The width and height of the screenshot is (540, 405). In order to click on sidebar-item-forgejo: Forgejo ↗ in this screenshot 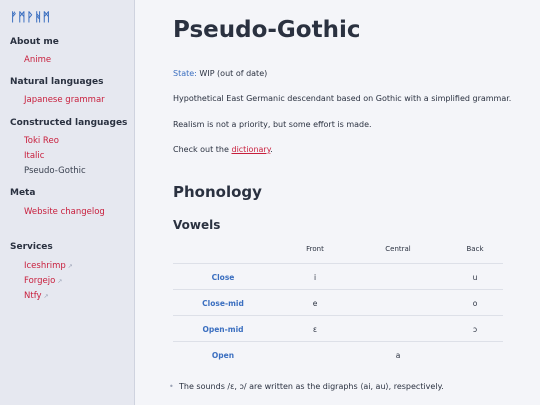, I will do `click(43, 281)`.